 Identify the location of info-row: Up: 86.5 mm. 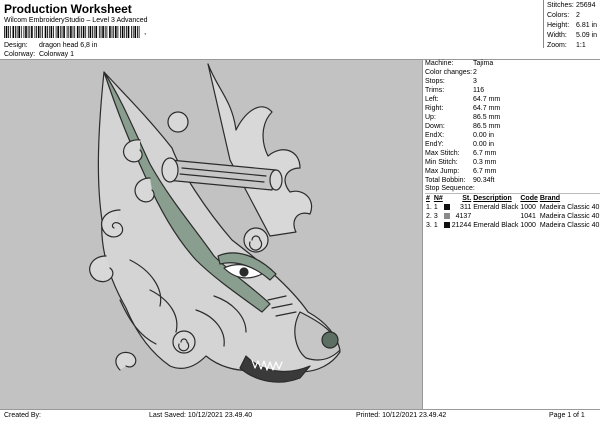
(512, 118).